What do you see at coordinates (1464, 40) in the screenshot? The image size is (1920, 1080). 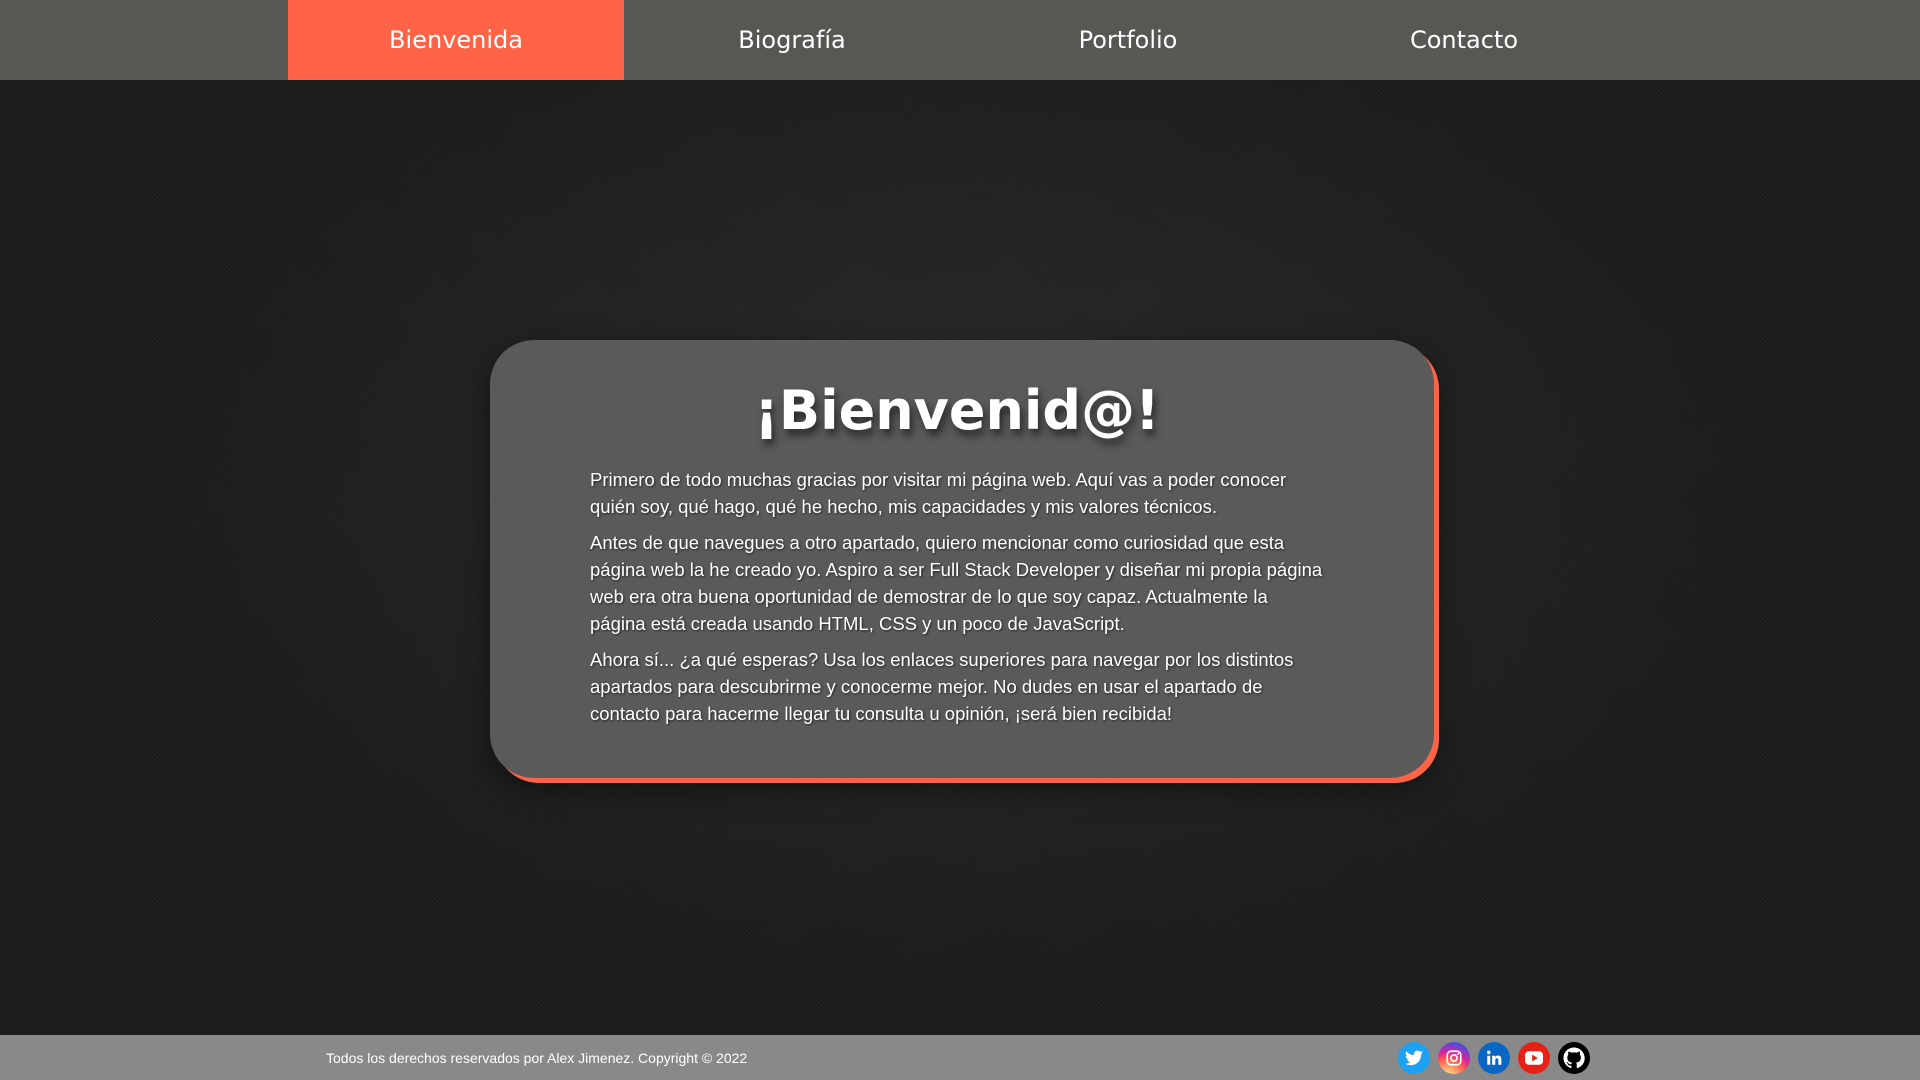 I see `nav-item-contacto: Contacto` at bounding box center [1464, 40].